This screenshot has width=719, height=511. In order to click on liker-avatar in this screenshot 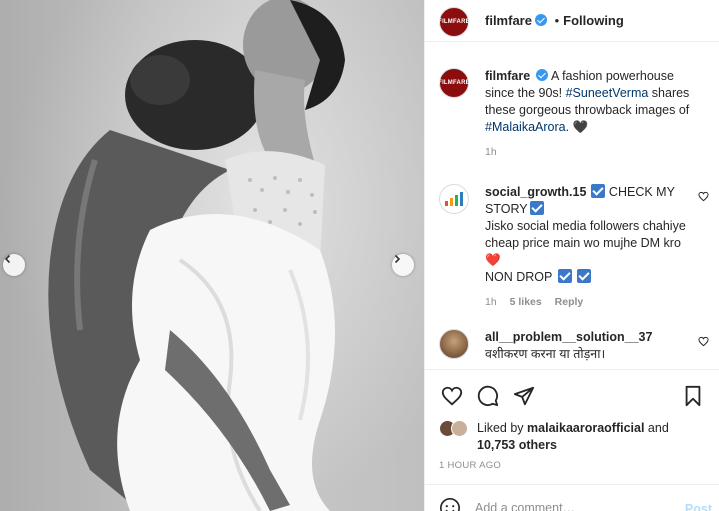, I will do `click(459, 428)`.